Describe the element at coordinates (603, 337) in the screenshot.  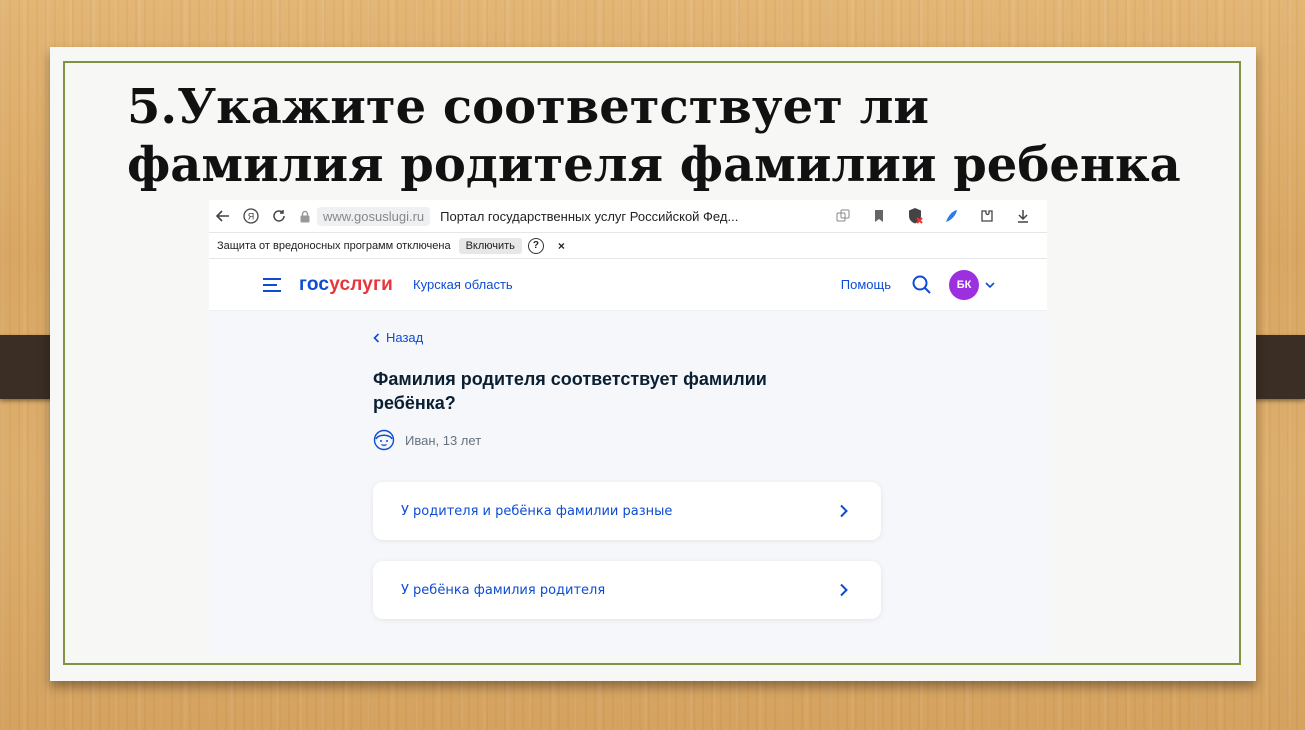
I see `back-link: Назад` at that location.